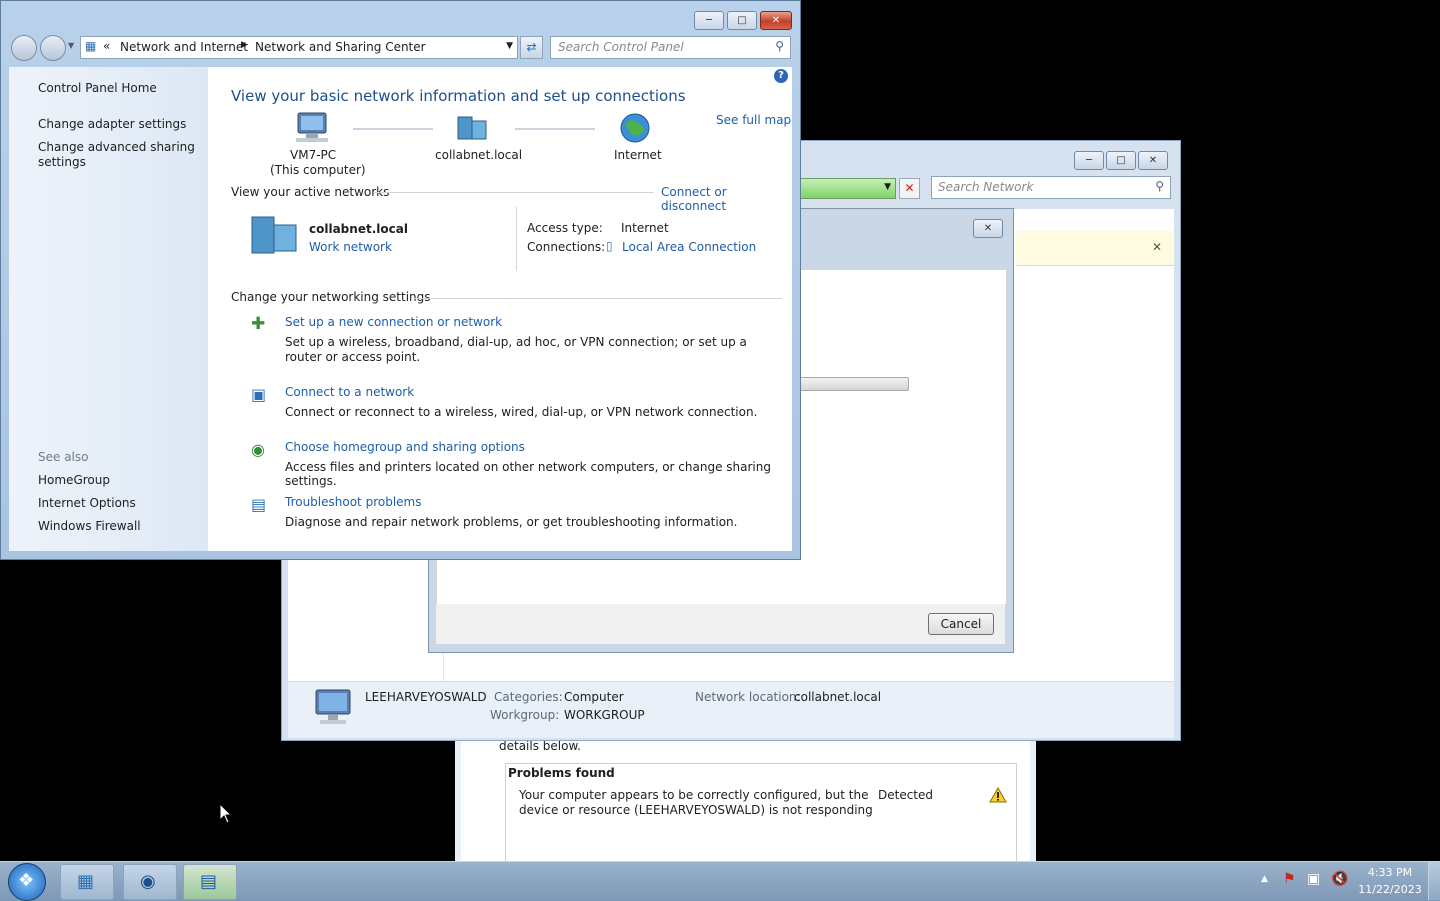 This screenshot has width=1440, height=901. What do you see at coordinates (621, 47) in the screenshot?
I see `search-placeholder: Search Control Panel` at bounding box center [621, 47].